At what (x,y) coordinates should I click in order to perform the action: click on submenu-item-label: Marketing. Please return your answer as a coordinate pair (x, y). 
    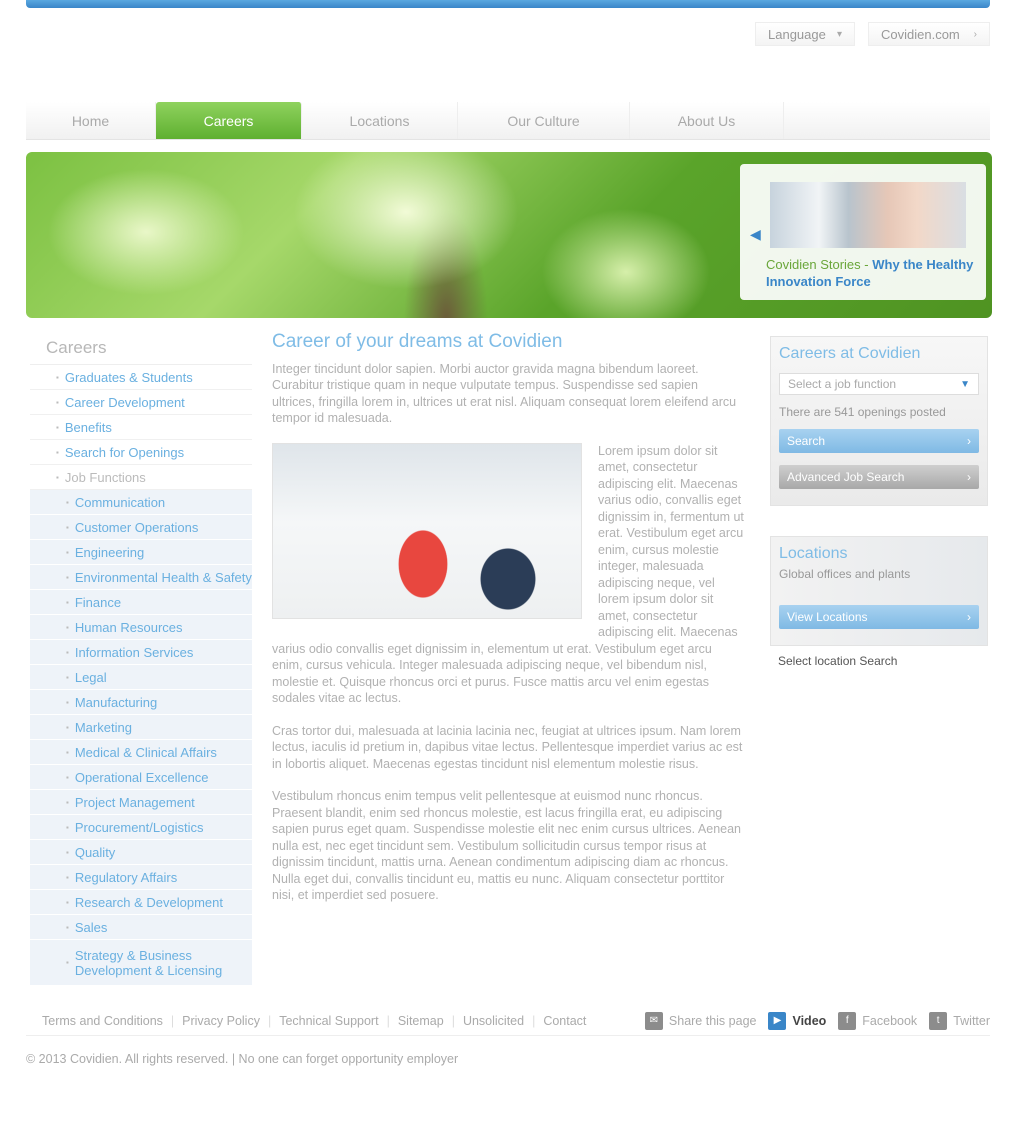
    Looking at the image, I should click on (103, 727).